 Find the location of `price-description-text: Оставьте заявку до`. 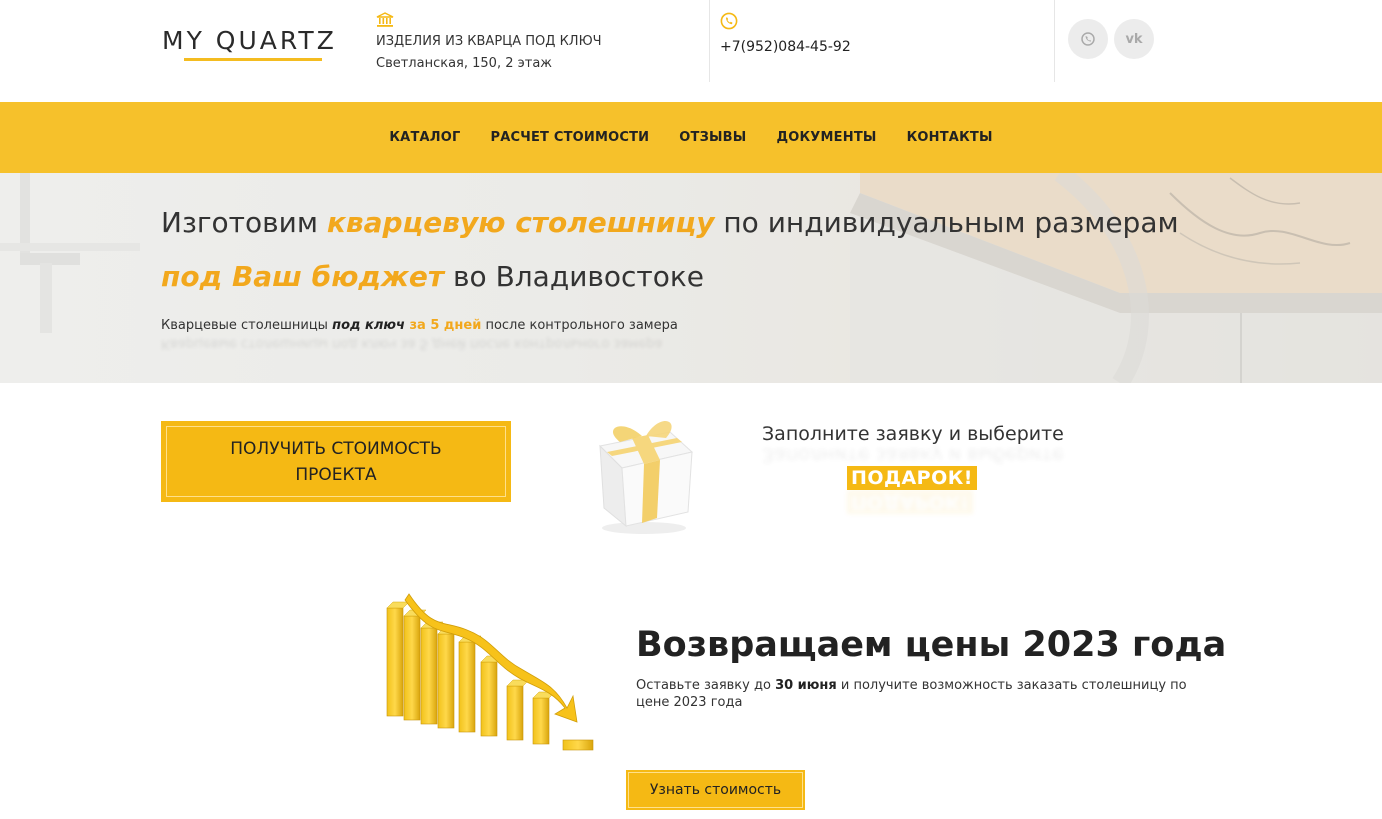

price-description-text: Оставьте заявку до is located at coordinates (706, 685).